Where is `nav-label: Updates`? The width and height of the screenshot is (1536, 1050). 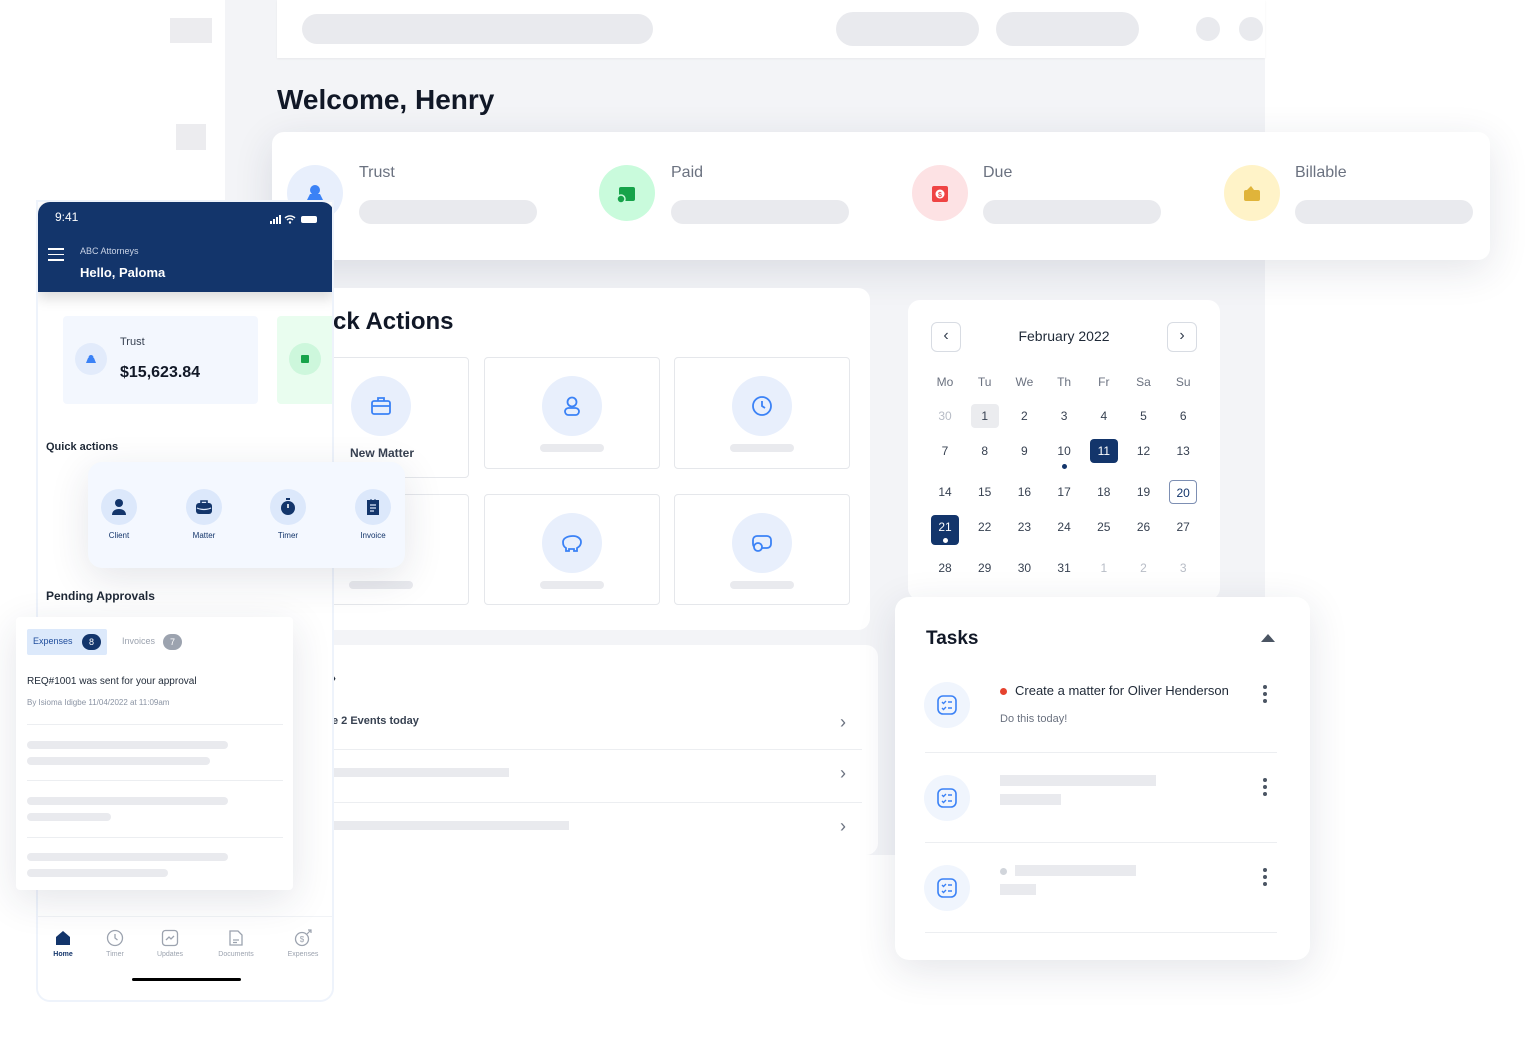
nav-label: Updates is located at coordinates (170, 954).